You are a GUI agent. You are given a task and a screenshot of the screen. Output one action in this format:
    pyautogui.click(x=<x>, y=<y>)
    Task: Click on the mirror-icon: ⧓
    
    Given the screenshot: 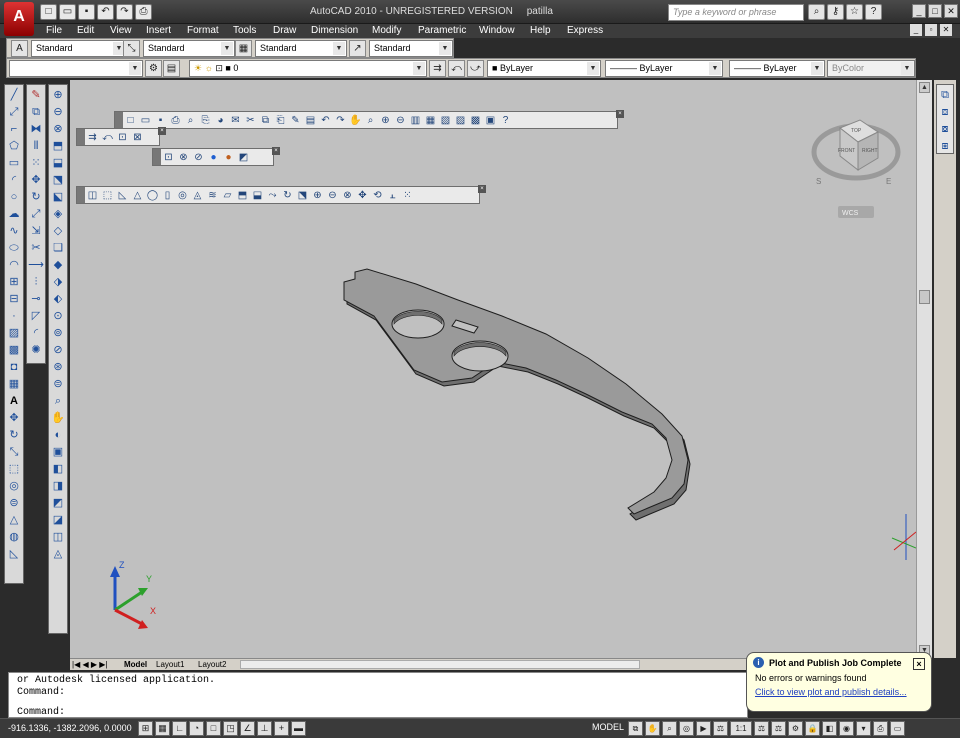 What is the action you would take?
    pyautogui.click(x=36, y=129)
    